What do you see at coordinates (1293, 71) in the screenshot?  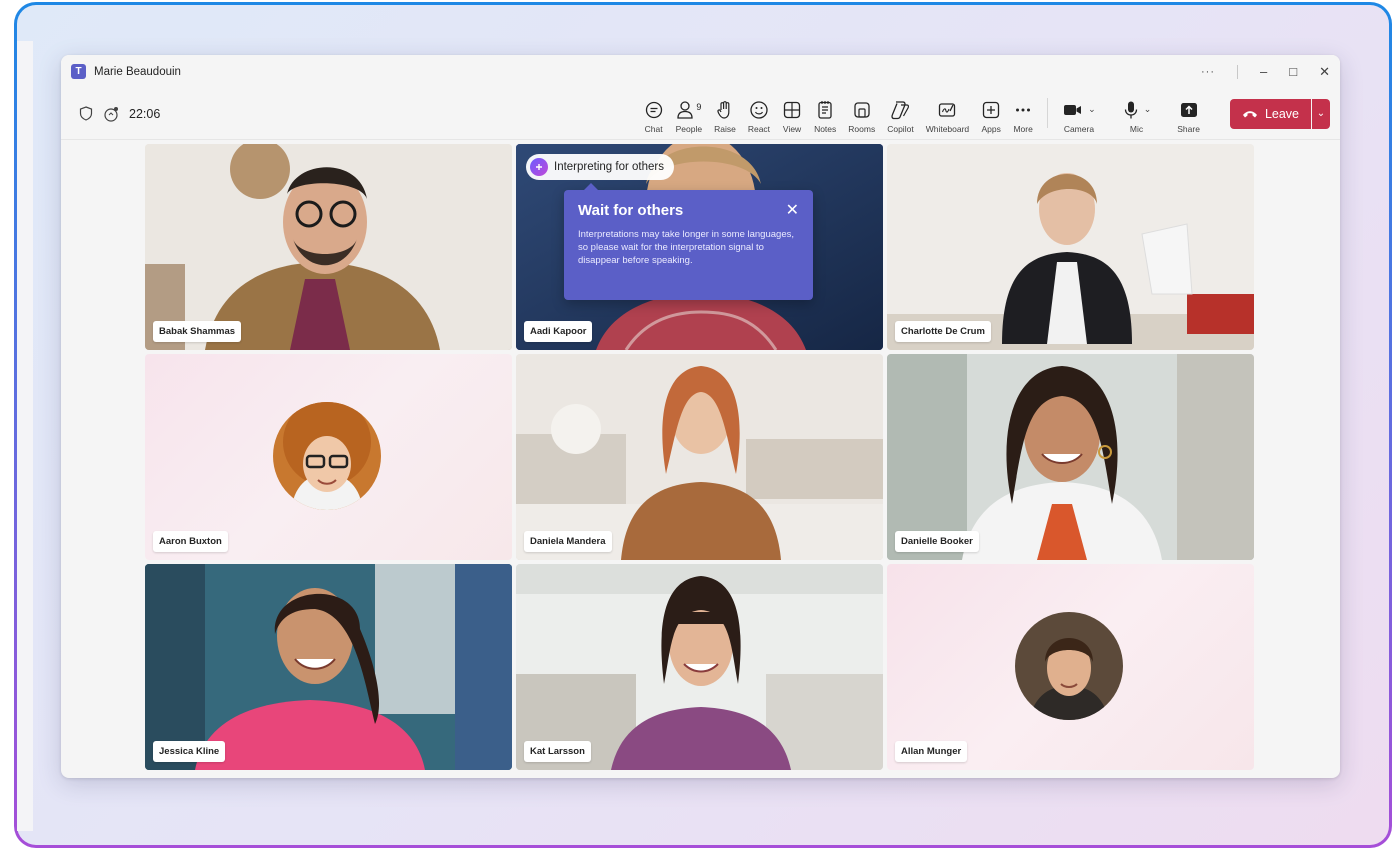 I see `maximize-button: □` at bounding box center [1293, 71].